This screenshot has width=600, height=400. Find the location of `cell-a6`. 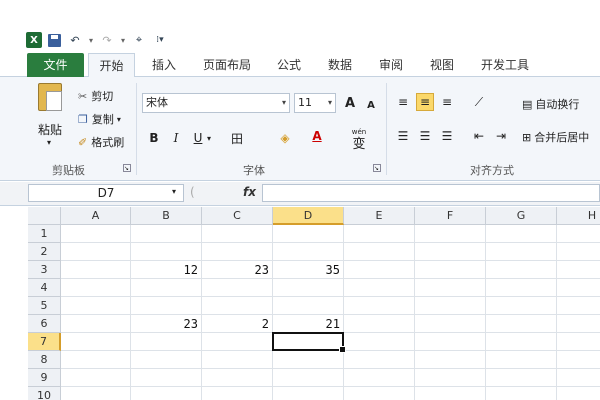

cell-a6 is located at coordinates (96, 324).